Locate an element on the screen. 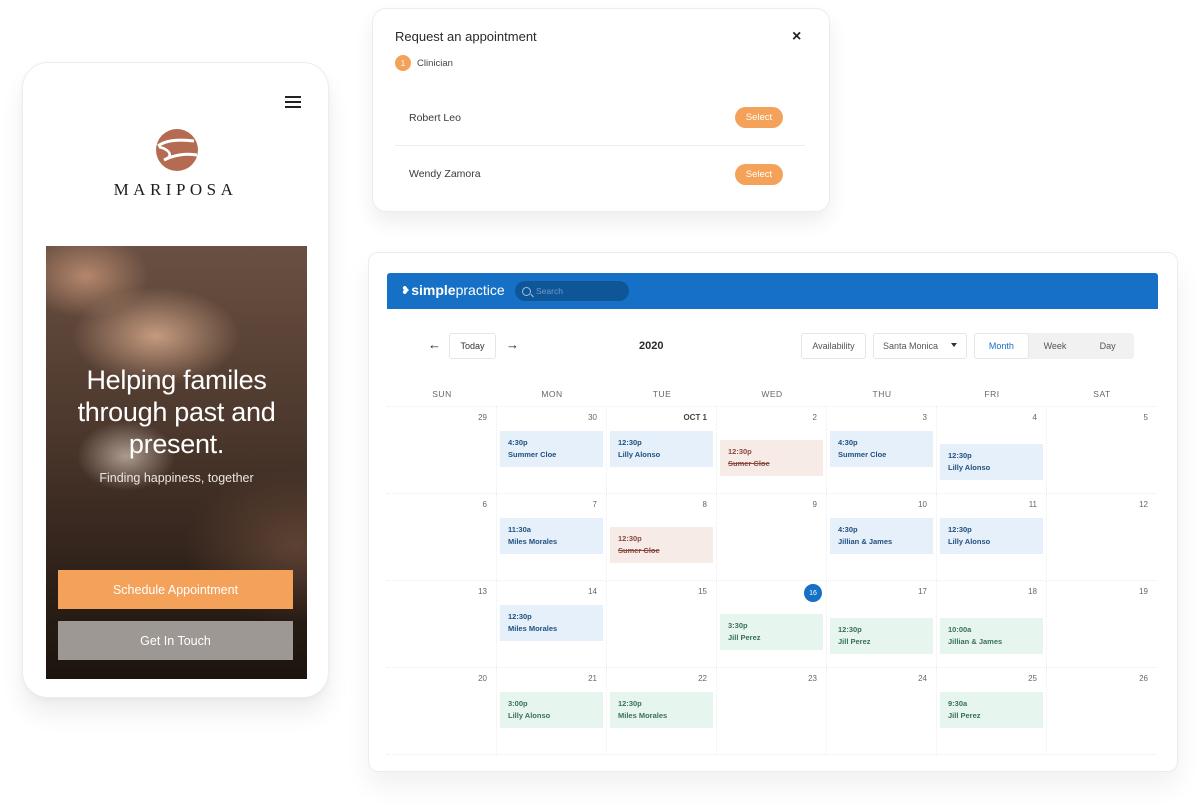 Image resolution: width=1200 pixels, height=809 pixels. hamburger-menu-icon is located at coordinates (293, 102).